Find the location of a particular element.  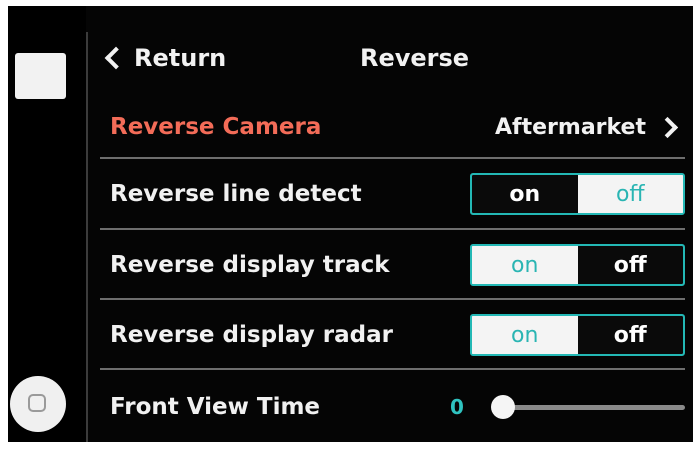

home-button-icon is located at coordinates (37, 403).